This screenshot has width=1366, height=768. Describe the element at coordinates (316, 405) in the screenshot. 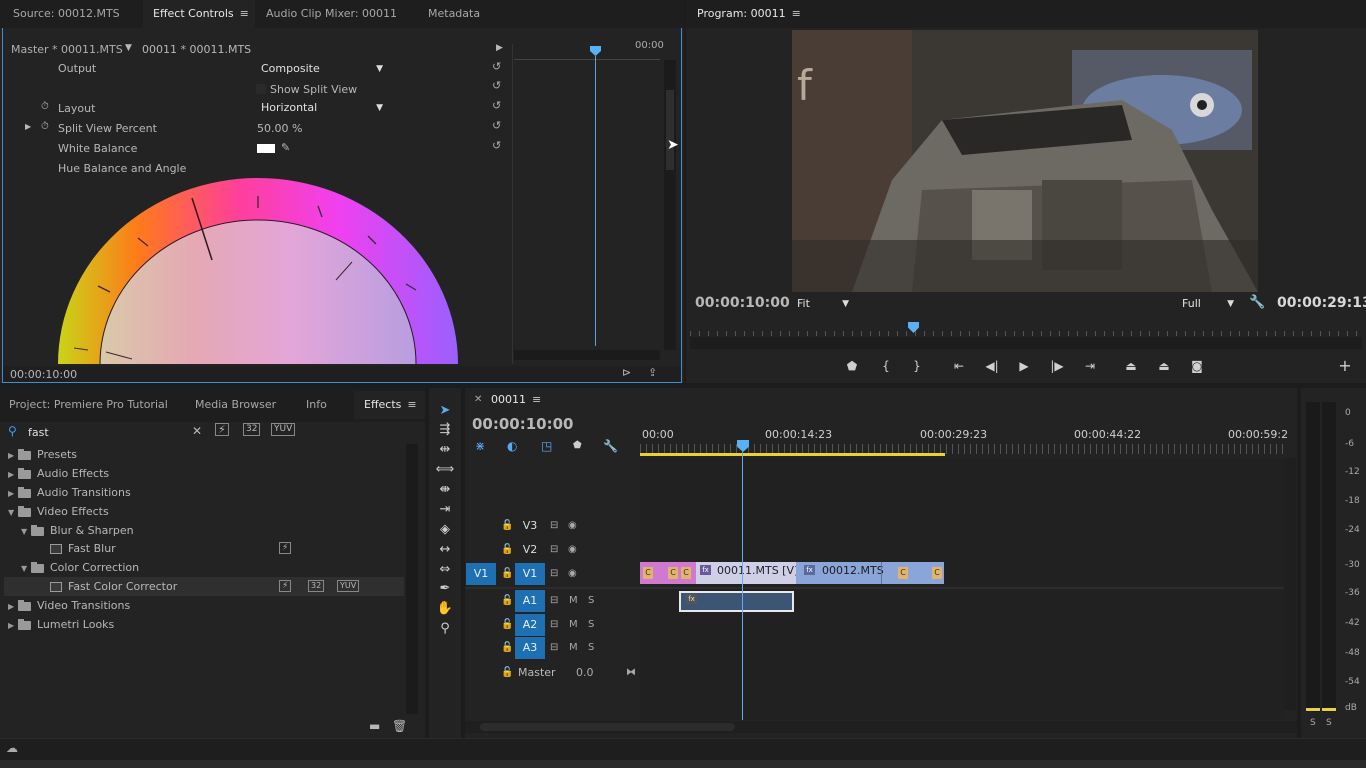

I see `tab-info: Info` at that location.